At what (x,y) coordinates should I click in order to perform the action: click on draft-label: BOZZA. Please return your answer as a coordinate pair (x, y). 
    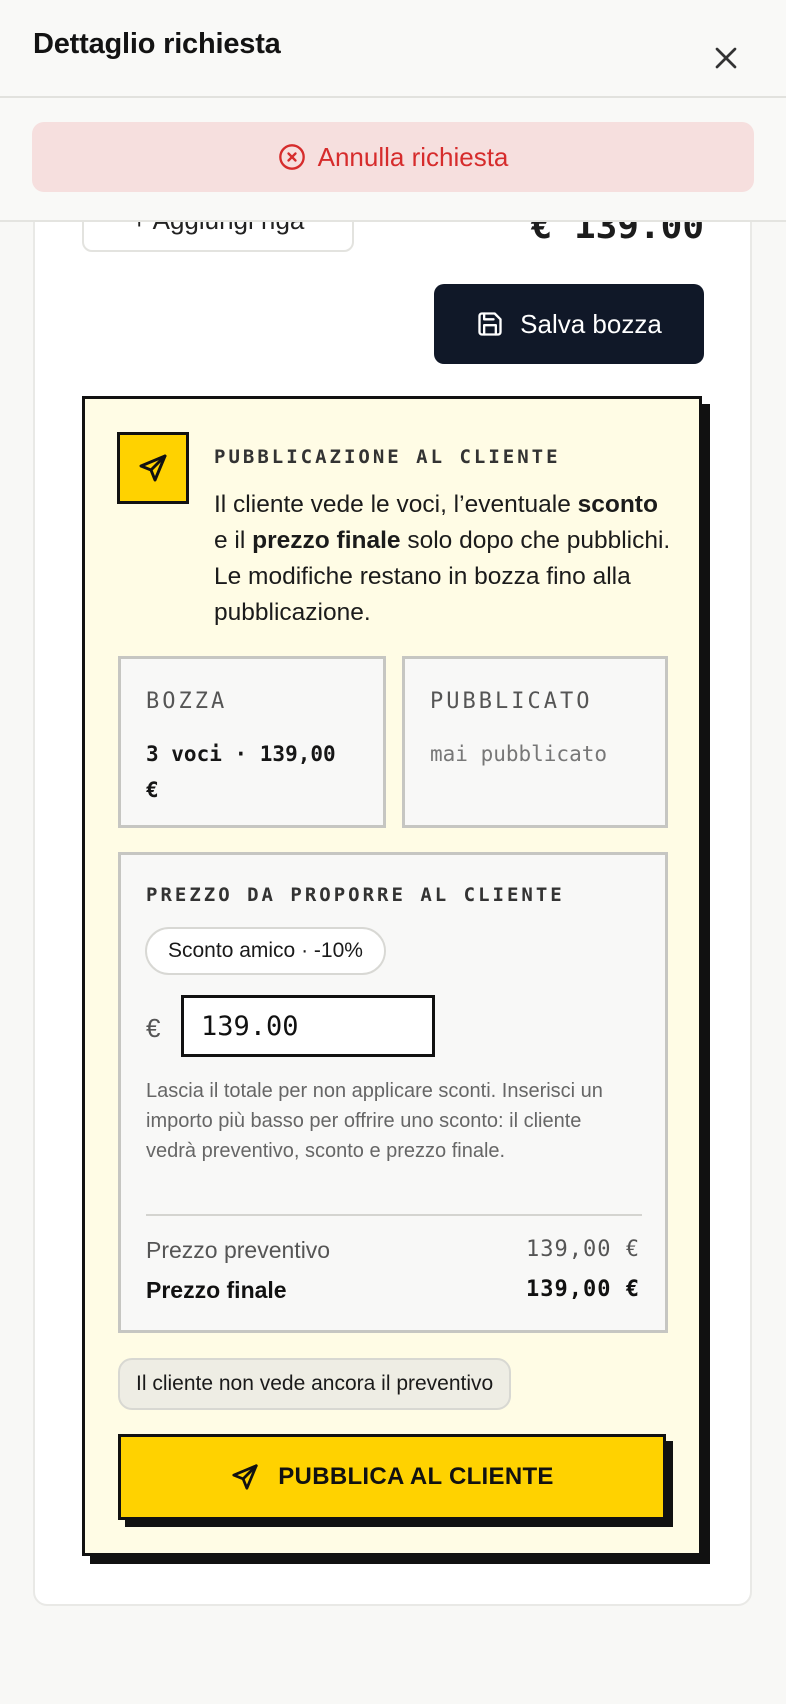
    Looking at the image, I should click on (187, 701).